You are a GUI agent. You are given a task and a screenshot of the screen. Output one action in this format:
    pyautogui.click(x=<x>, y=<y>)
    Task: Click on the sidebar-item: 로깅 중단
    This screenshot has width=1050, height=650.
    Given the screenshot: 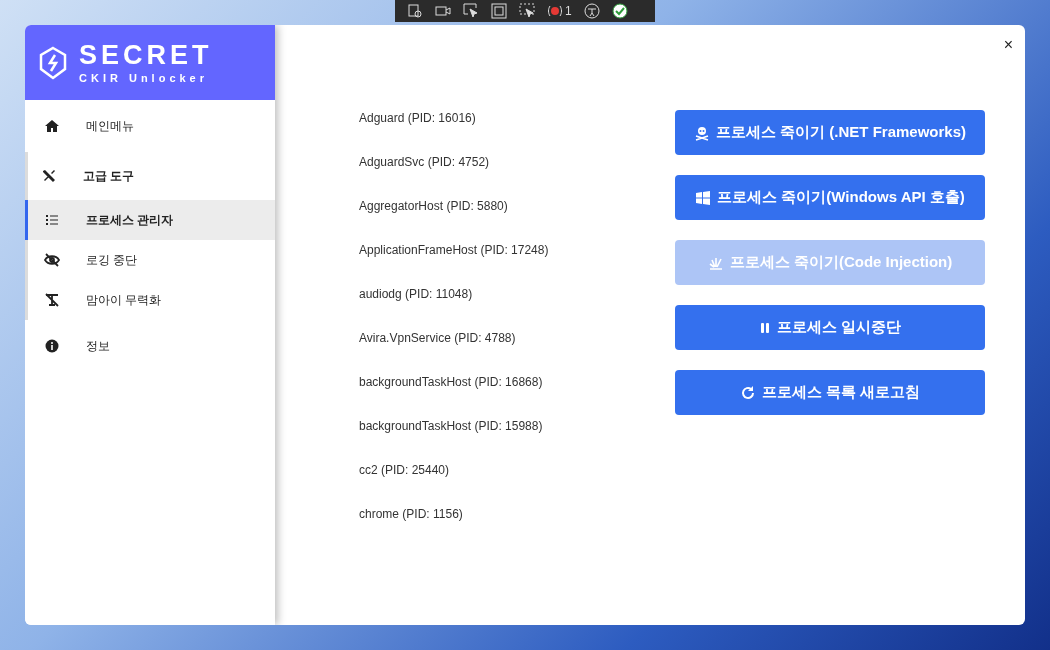 What is the action you would take?
    pyautogui.click(x=150, y=260)
    